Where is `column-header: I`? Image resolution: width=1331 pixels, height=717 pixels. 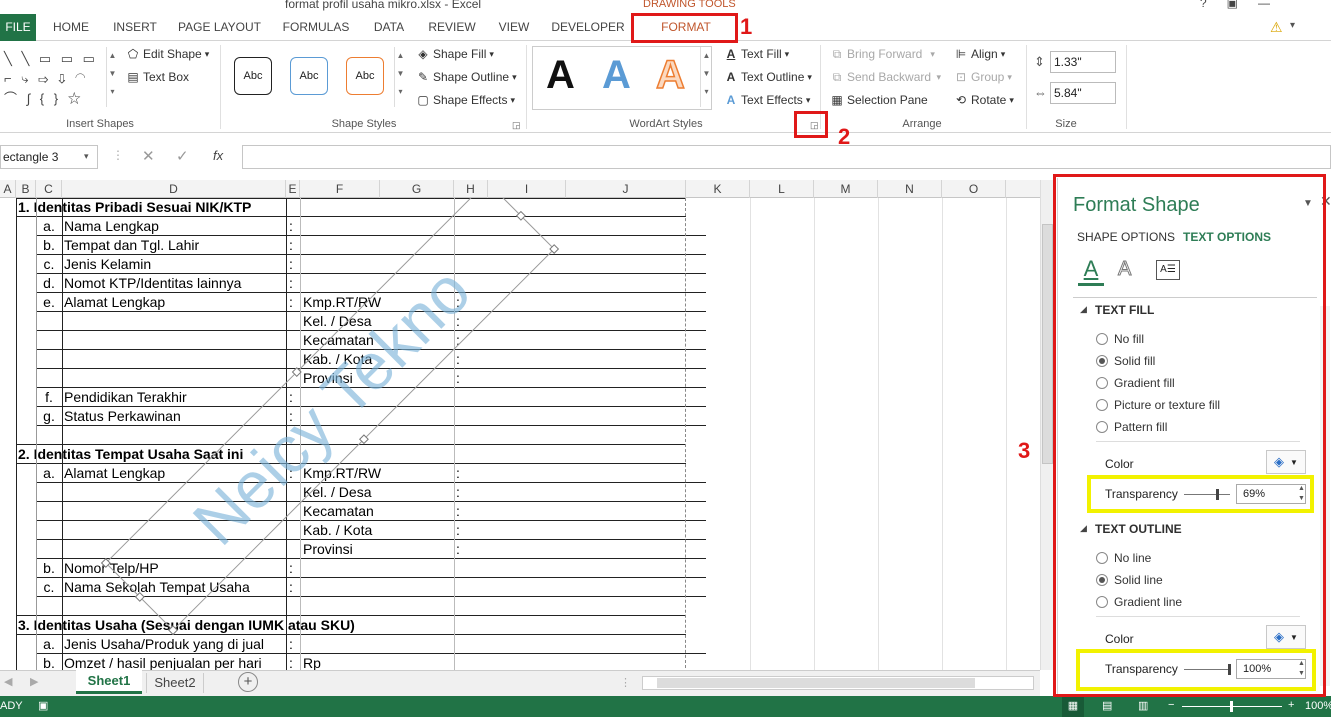
column-header: I is located at coordinates (527, 189).